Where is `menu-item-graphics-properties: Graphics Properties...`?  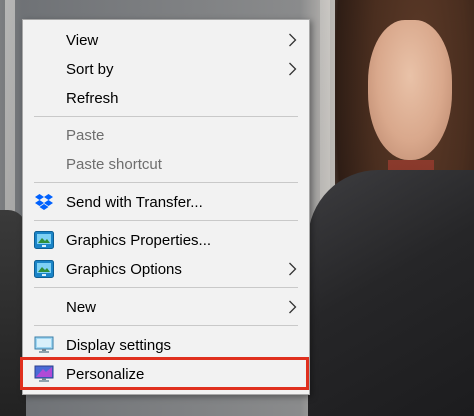 menu-item-graphics-properties: Graphics Properties... is located at coordinates (166, 240).